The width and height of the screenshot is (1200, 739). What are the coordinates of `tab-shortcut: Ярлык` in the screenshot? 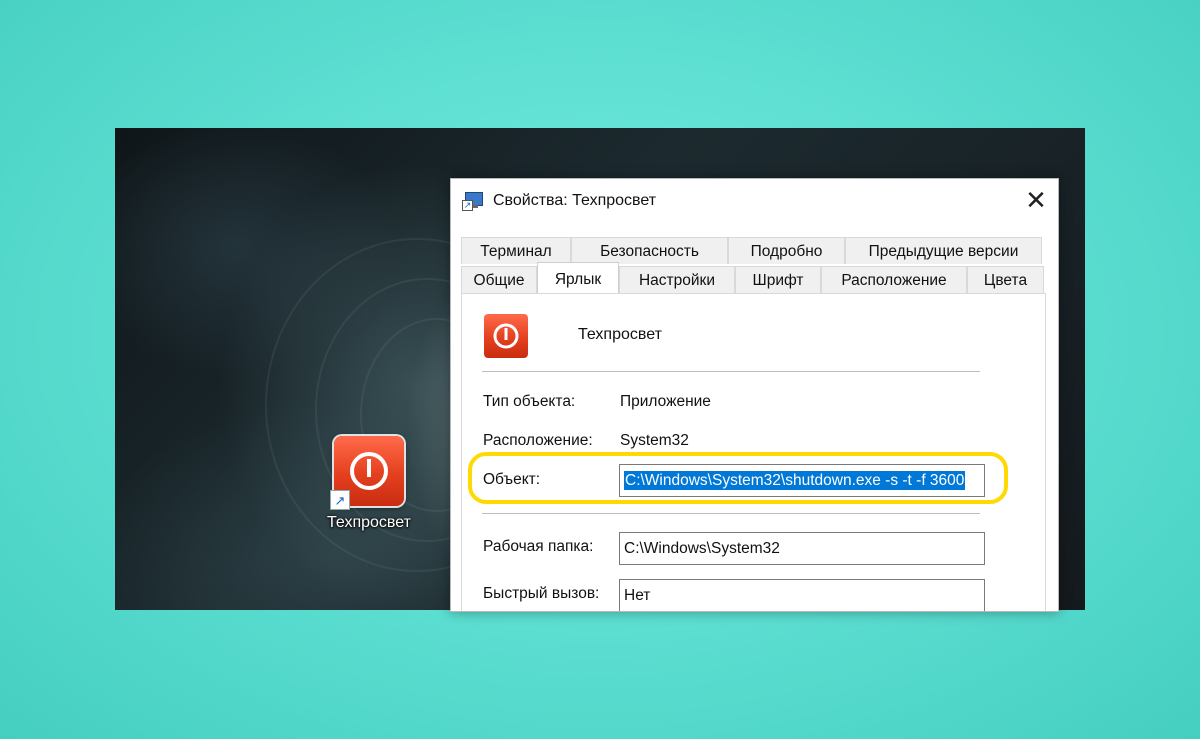 It's located at (578, 277).